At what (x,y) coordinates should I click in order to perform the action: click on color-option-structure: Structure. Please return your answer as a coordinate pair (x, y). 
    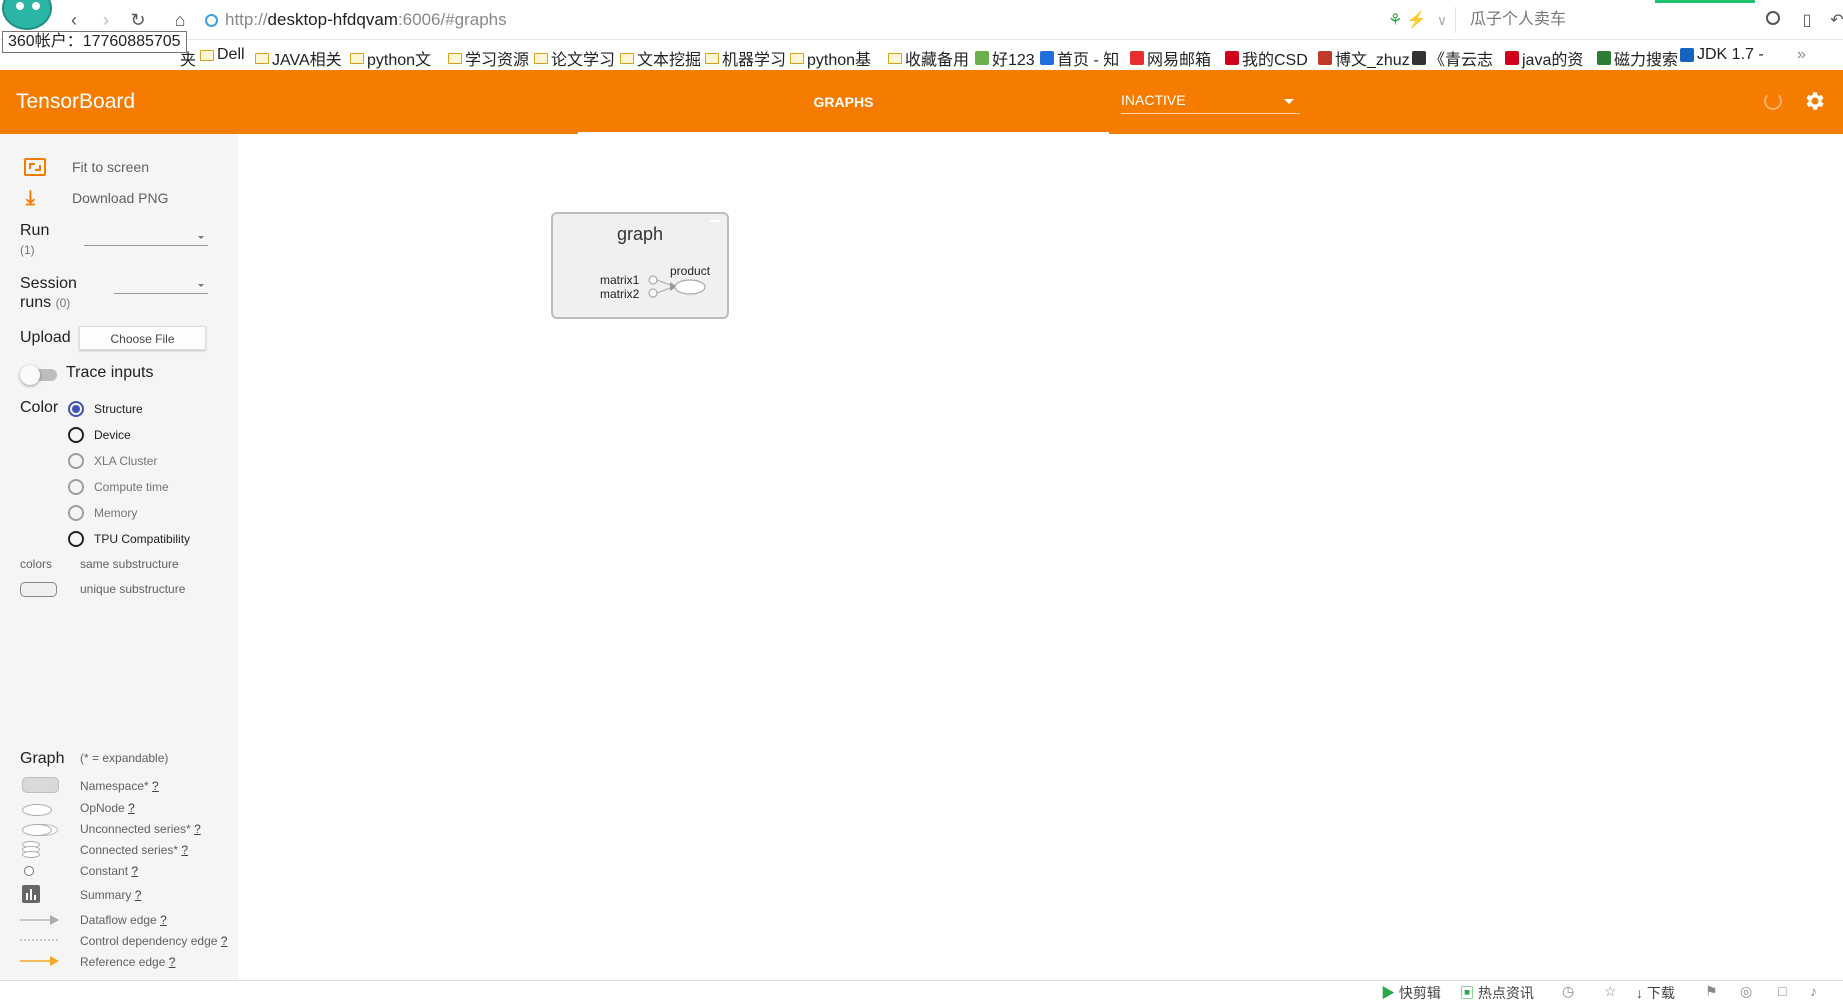
    Looking at the image, I should click on (105, 409).